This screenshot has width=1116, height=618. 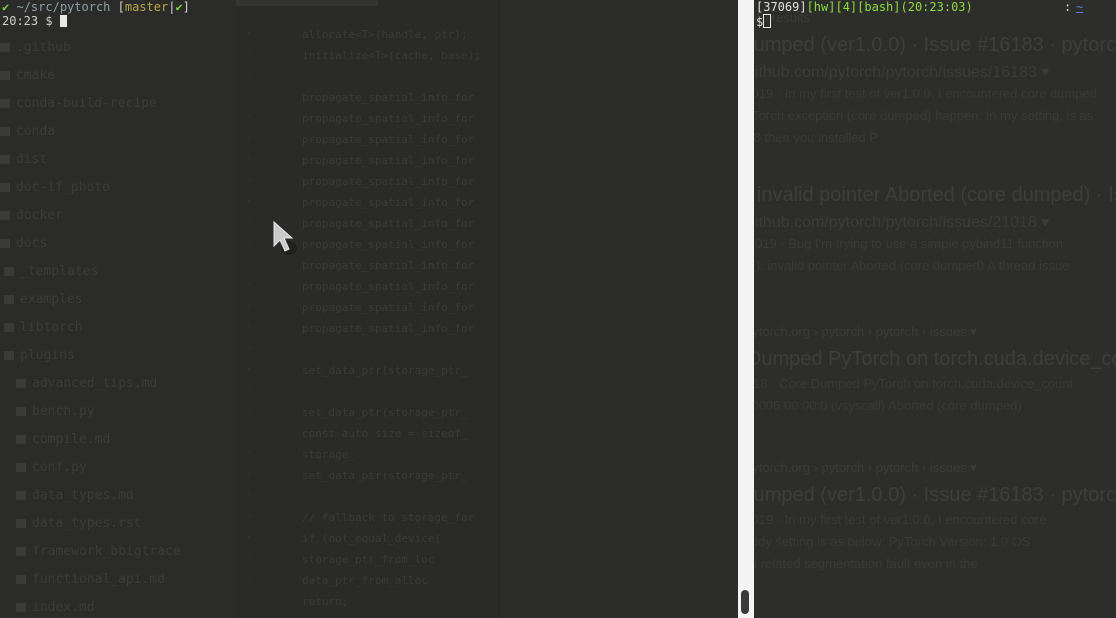 I want to click on code-line: storage_, so click(x=328, y=454).